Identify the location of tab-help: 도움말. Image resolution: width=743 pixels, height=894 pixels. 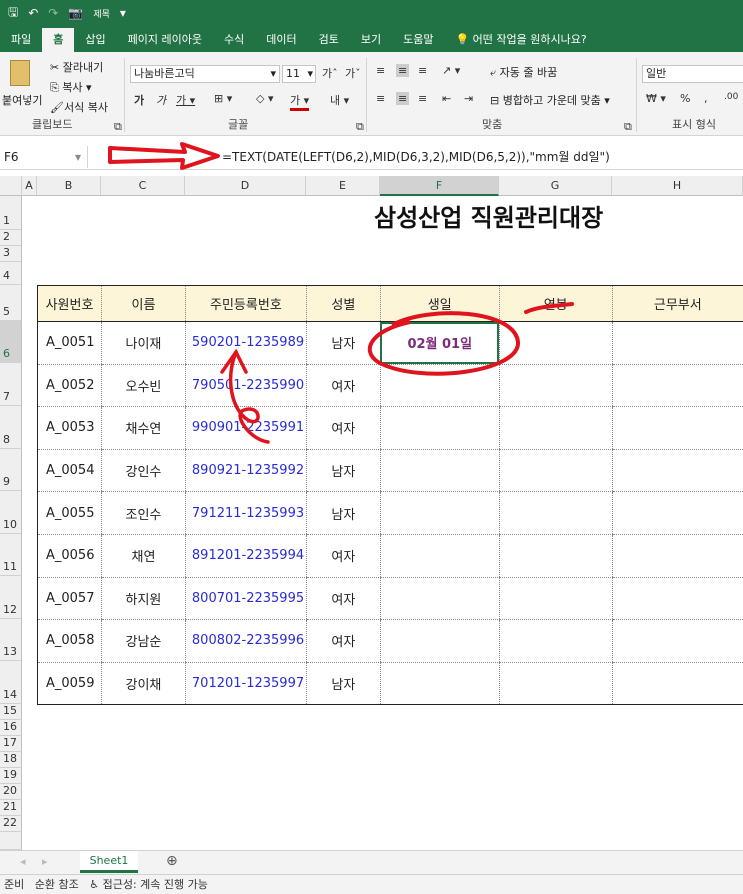
(418, 40).